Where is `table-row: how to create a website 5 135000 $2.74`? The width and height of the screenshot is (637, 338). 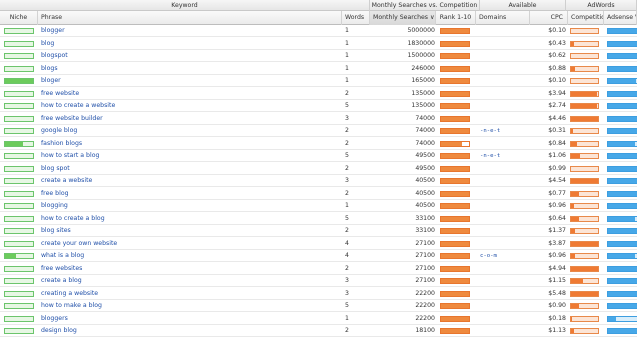 table-row: how to create a website 5 135000 $2.74 is located at coordinates (318, 106).